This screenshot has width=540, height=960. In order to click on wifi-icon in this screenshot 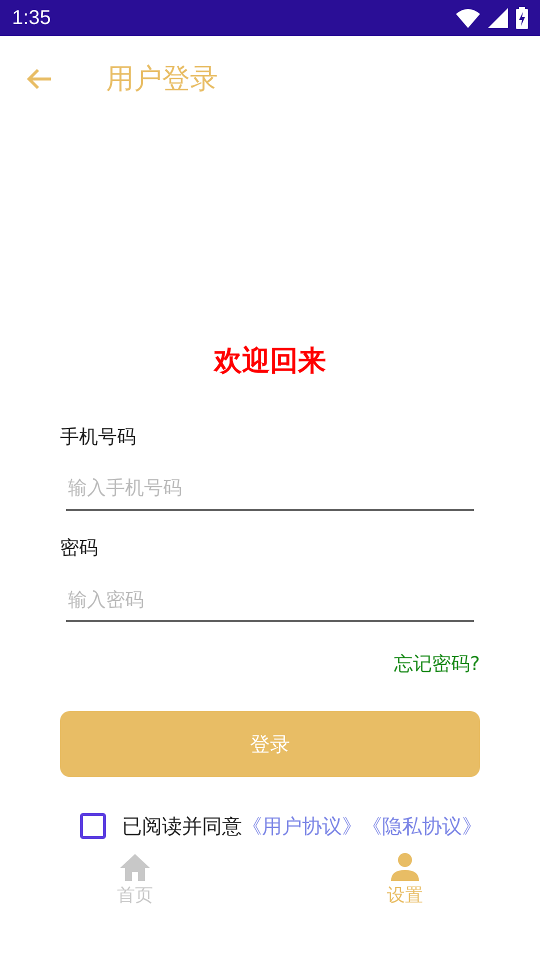, I will do `click(468, 18)`.